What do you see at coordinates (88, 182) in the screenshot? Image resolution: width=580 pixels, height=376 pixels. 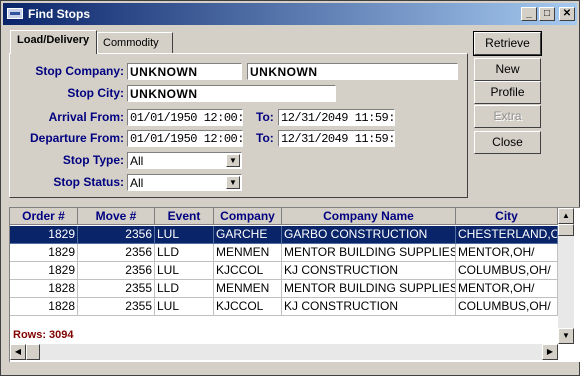 I see `stop-status-label: Stop Status:` at bounding box center [88, 182].